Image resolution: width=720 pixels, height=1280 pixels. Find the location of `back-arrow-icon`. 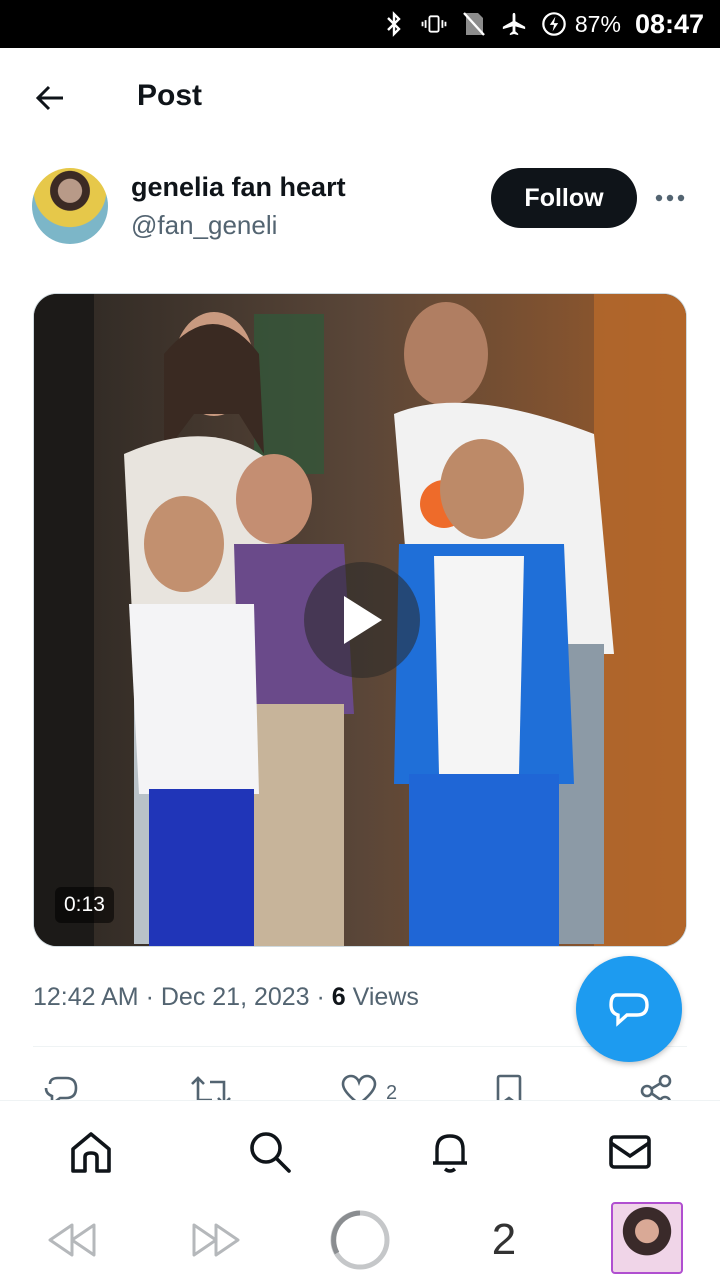

back-arrow-icon is located at coordinates (49, 98).